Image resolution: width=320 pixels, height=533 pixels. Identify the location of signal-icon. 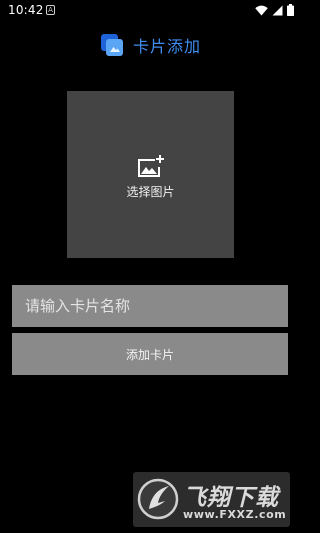
(277, 10).